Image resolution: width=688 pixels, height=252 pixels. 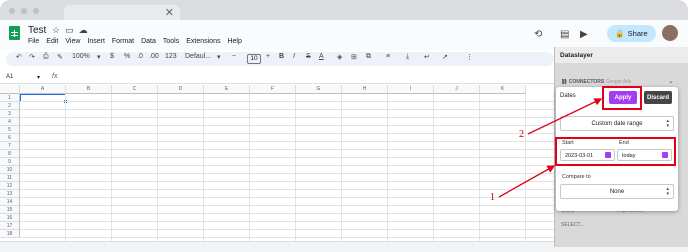 What do you see at coordinates (521, 134) in the screenshot?
I see `annotation-label-2: 2` at bounding box center [521, 134].